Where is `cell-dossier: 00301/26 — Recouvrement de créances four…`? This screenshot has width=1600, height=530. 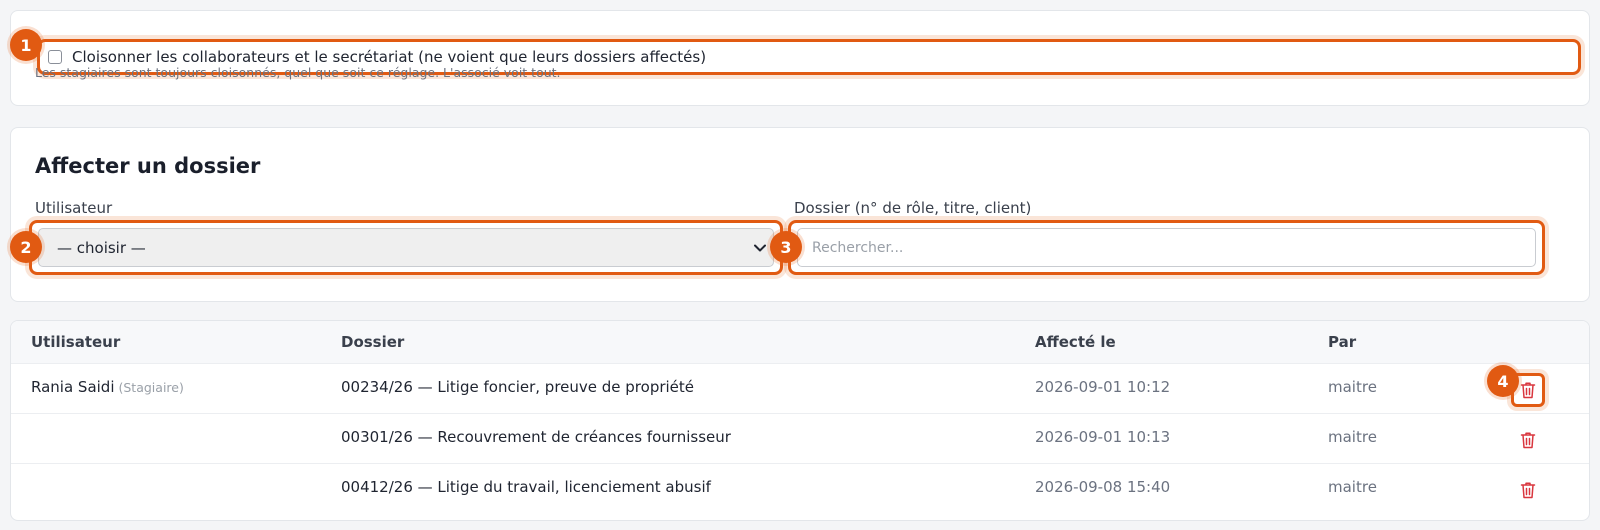
cell-dossier: 00301/26 — Recouvrement de créances four… is located at coordinates (536, 437).